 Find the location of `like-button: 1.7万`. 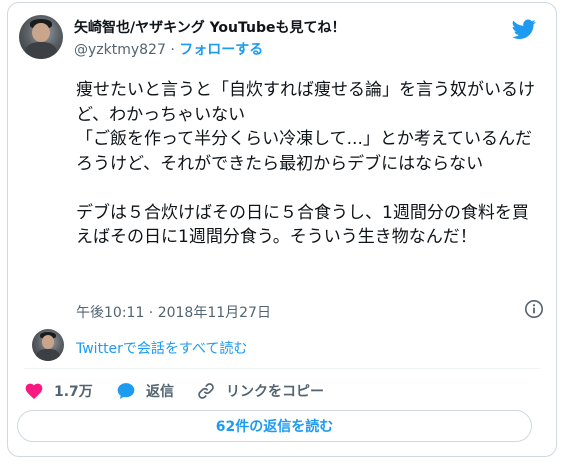

like-button: 1.7万 is located at coordinates (58, 391).